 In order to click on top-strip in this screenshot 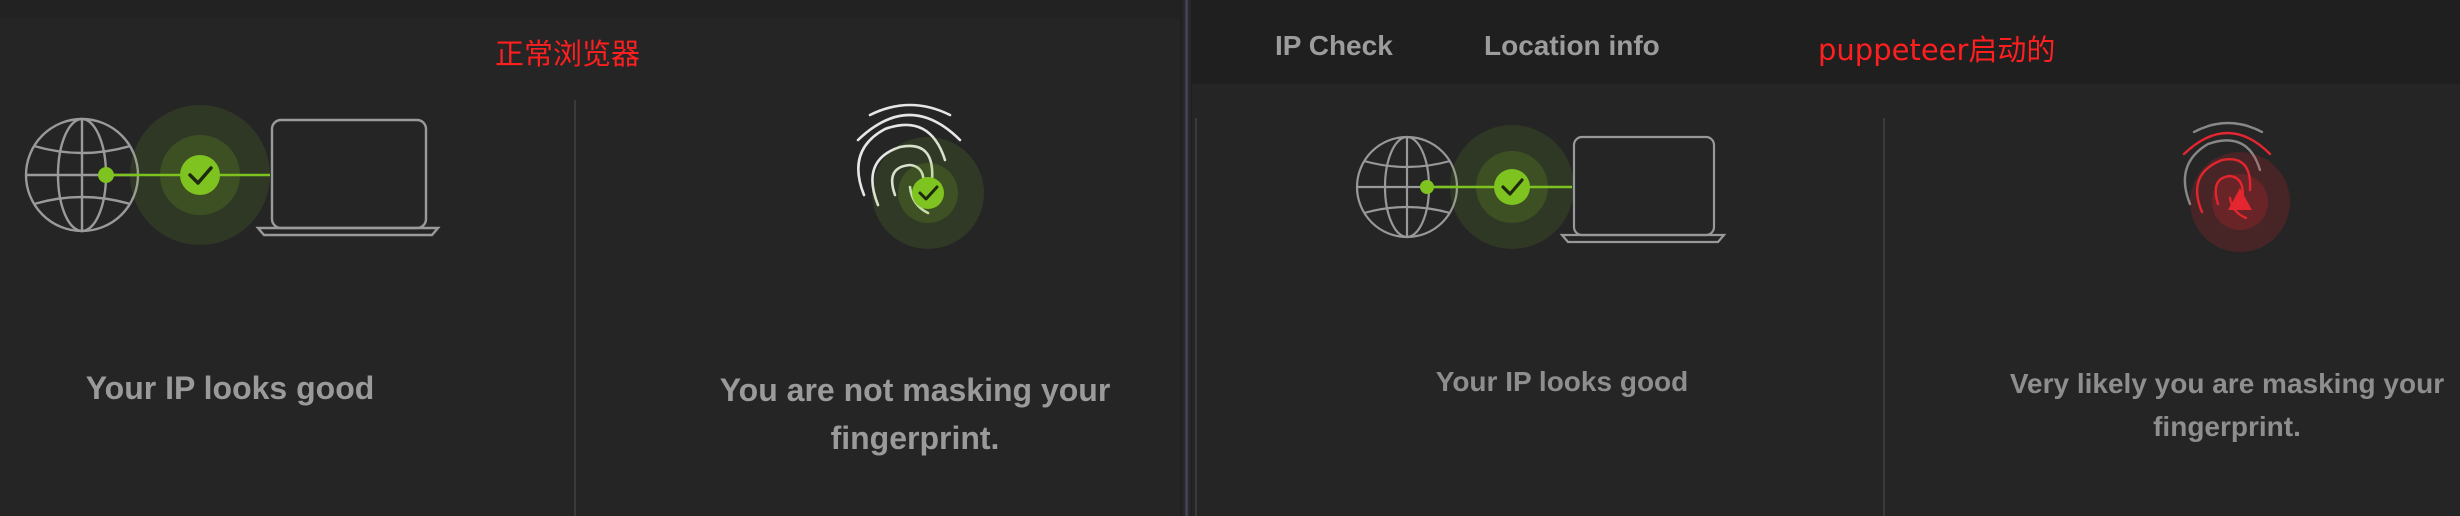, I will do `click(590, 9)`.